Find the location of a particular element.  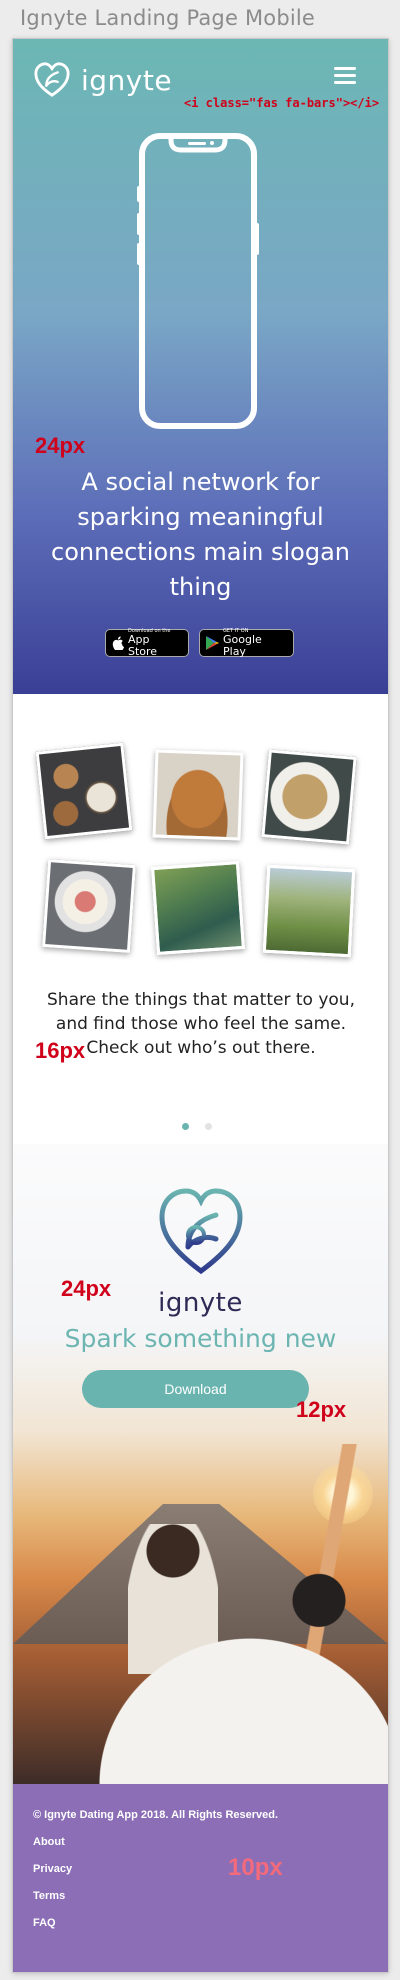

photo-hikers is located at coordinates (198, 908).